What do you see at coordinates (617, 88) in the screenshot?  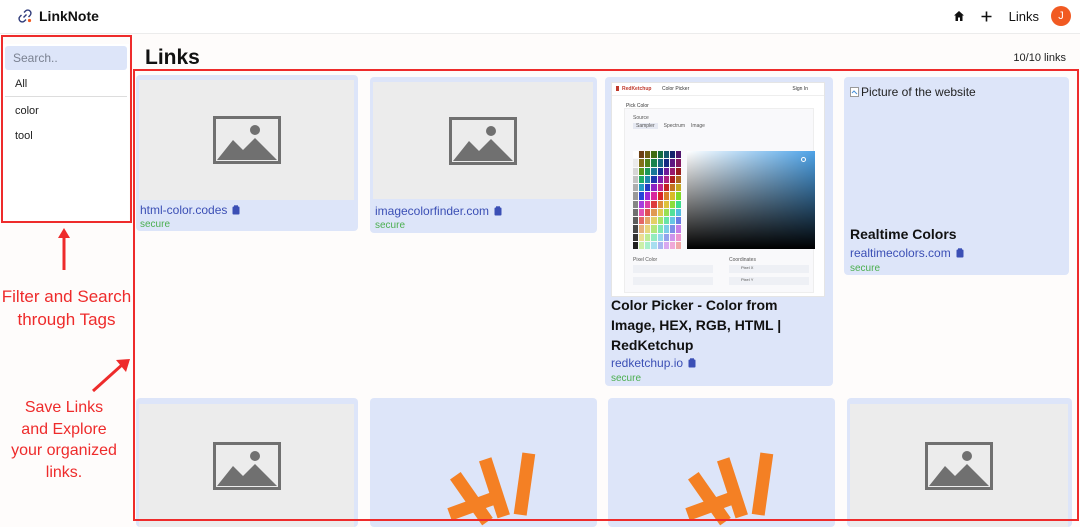 I see `redketchup-logo-icon` at bounding box center [617, 88].